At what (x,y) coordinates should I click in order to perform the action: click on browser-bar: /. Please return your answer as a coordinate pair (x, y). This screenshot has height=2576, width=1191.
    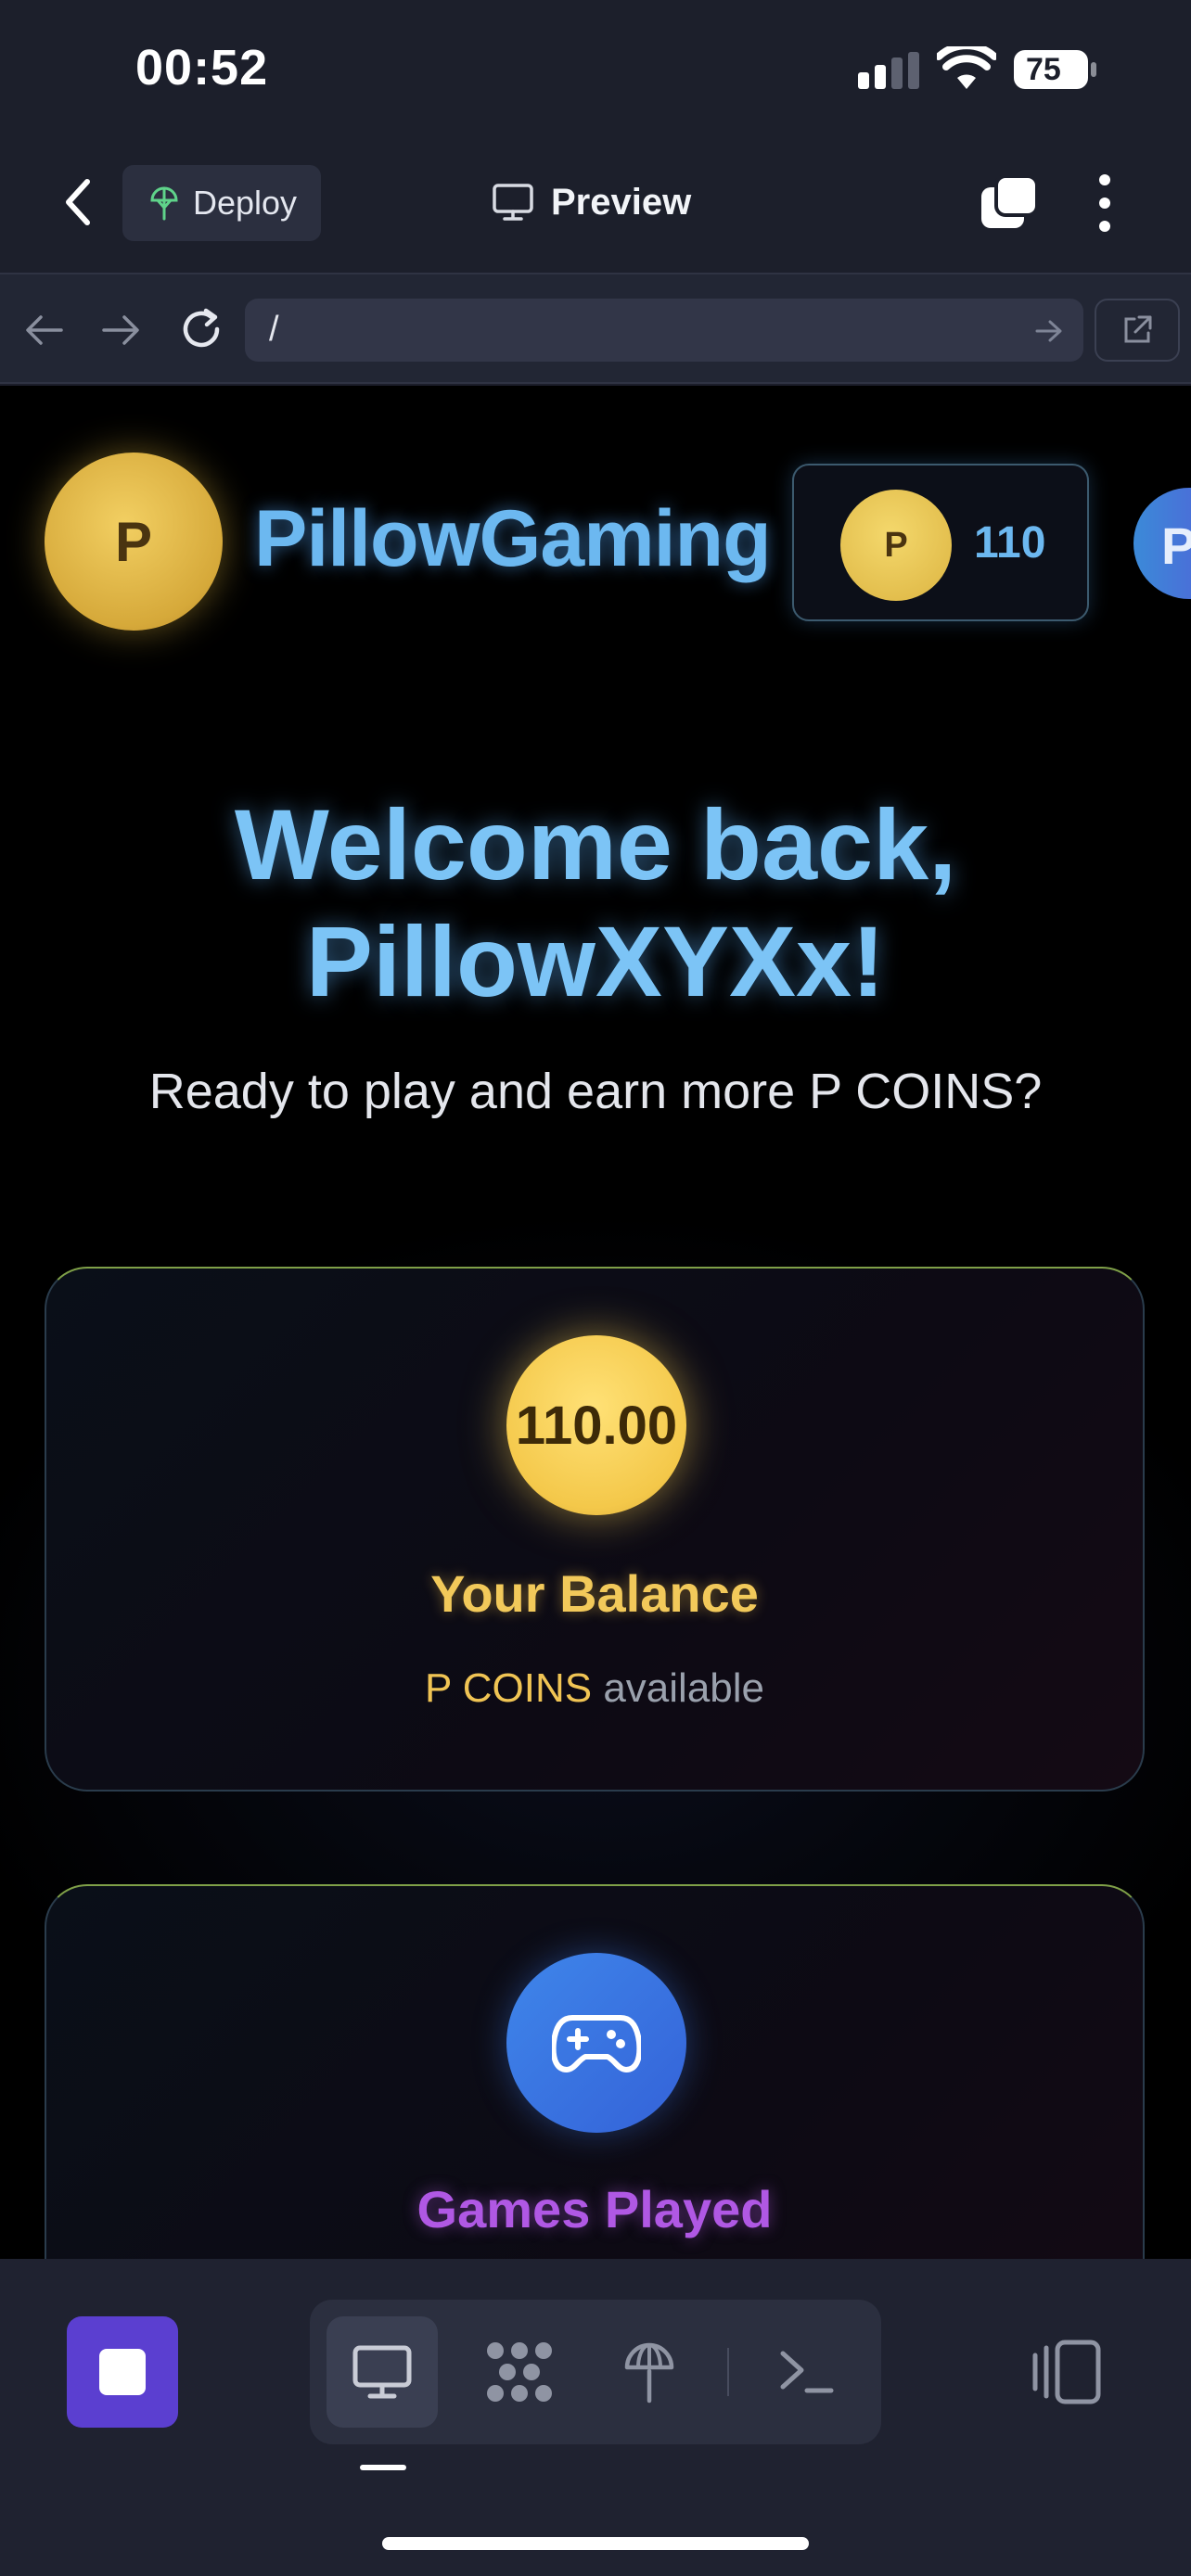
    Looking at the image, I should click on (595, 328).